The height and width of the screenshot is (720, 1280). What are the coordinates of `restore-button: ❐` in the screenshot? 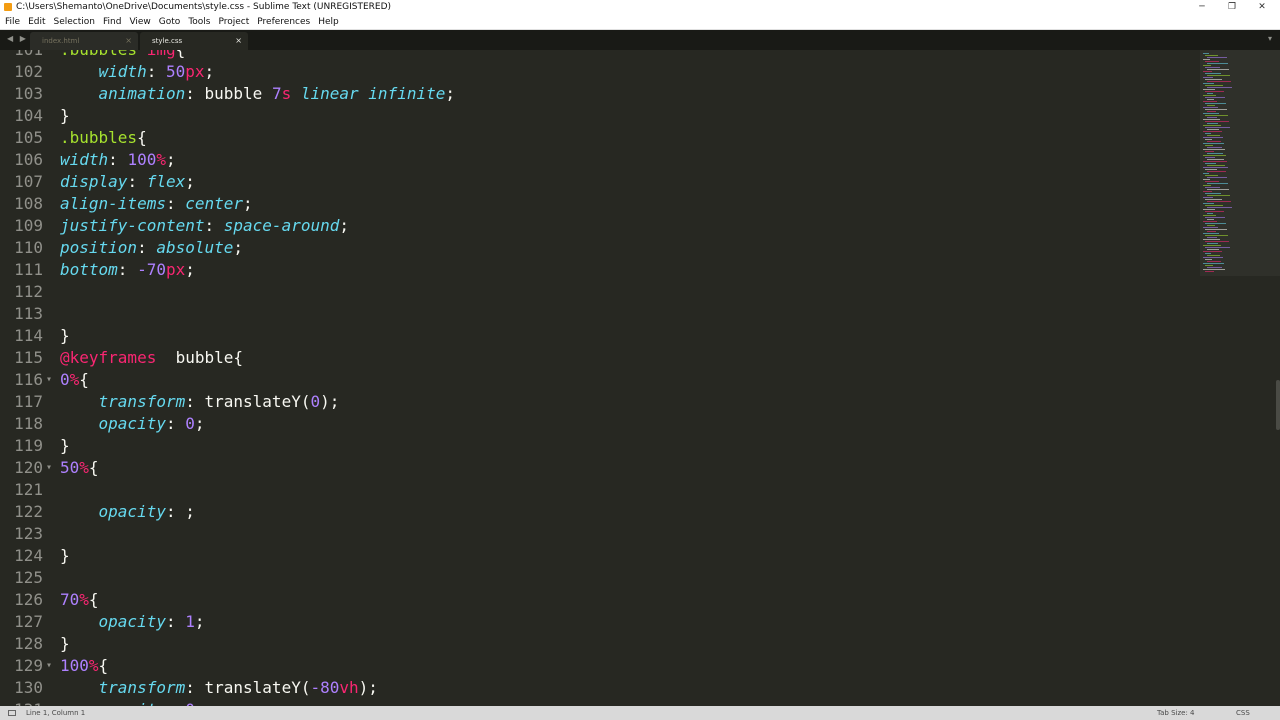 It's located at (1232, 7).